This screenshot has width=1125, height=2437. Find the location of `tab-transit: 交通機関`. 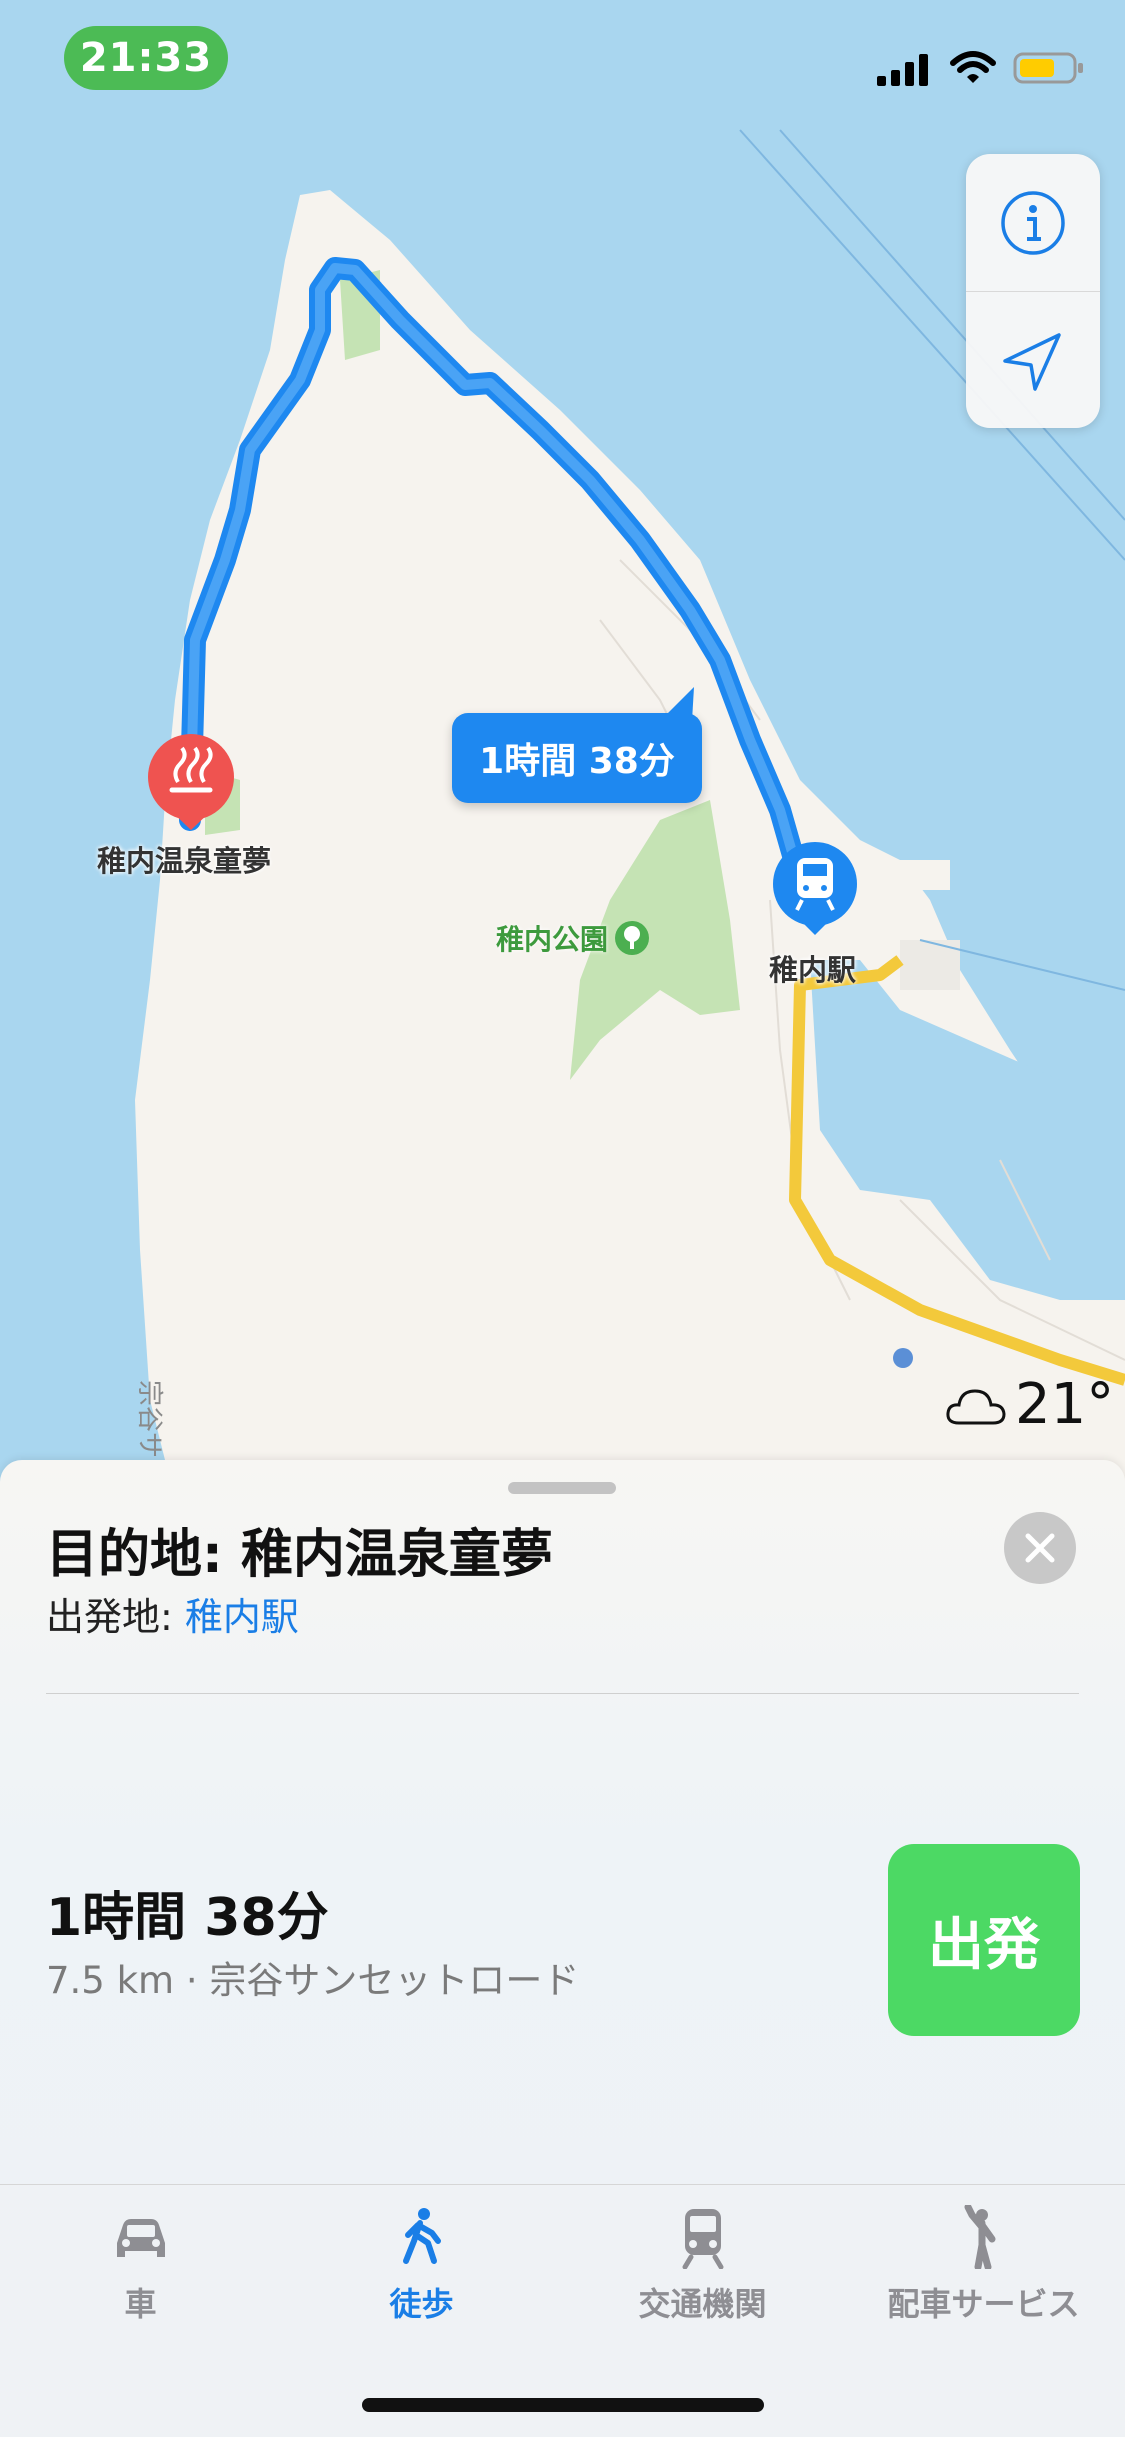

tab-transit: 交通機関 is located at coordinates (702, 2280).